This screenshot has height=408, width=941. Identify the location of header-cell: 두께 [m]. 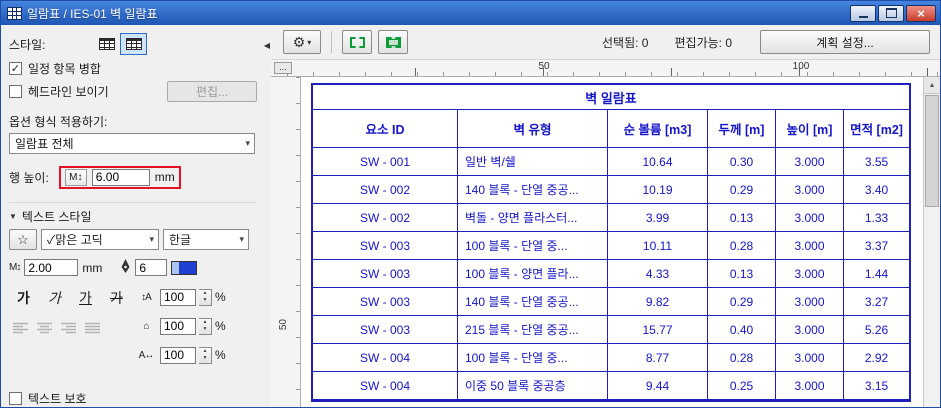
(742, 129).